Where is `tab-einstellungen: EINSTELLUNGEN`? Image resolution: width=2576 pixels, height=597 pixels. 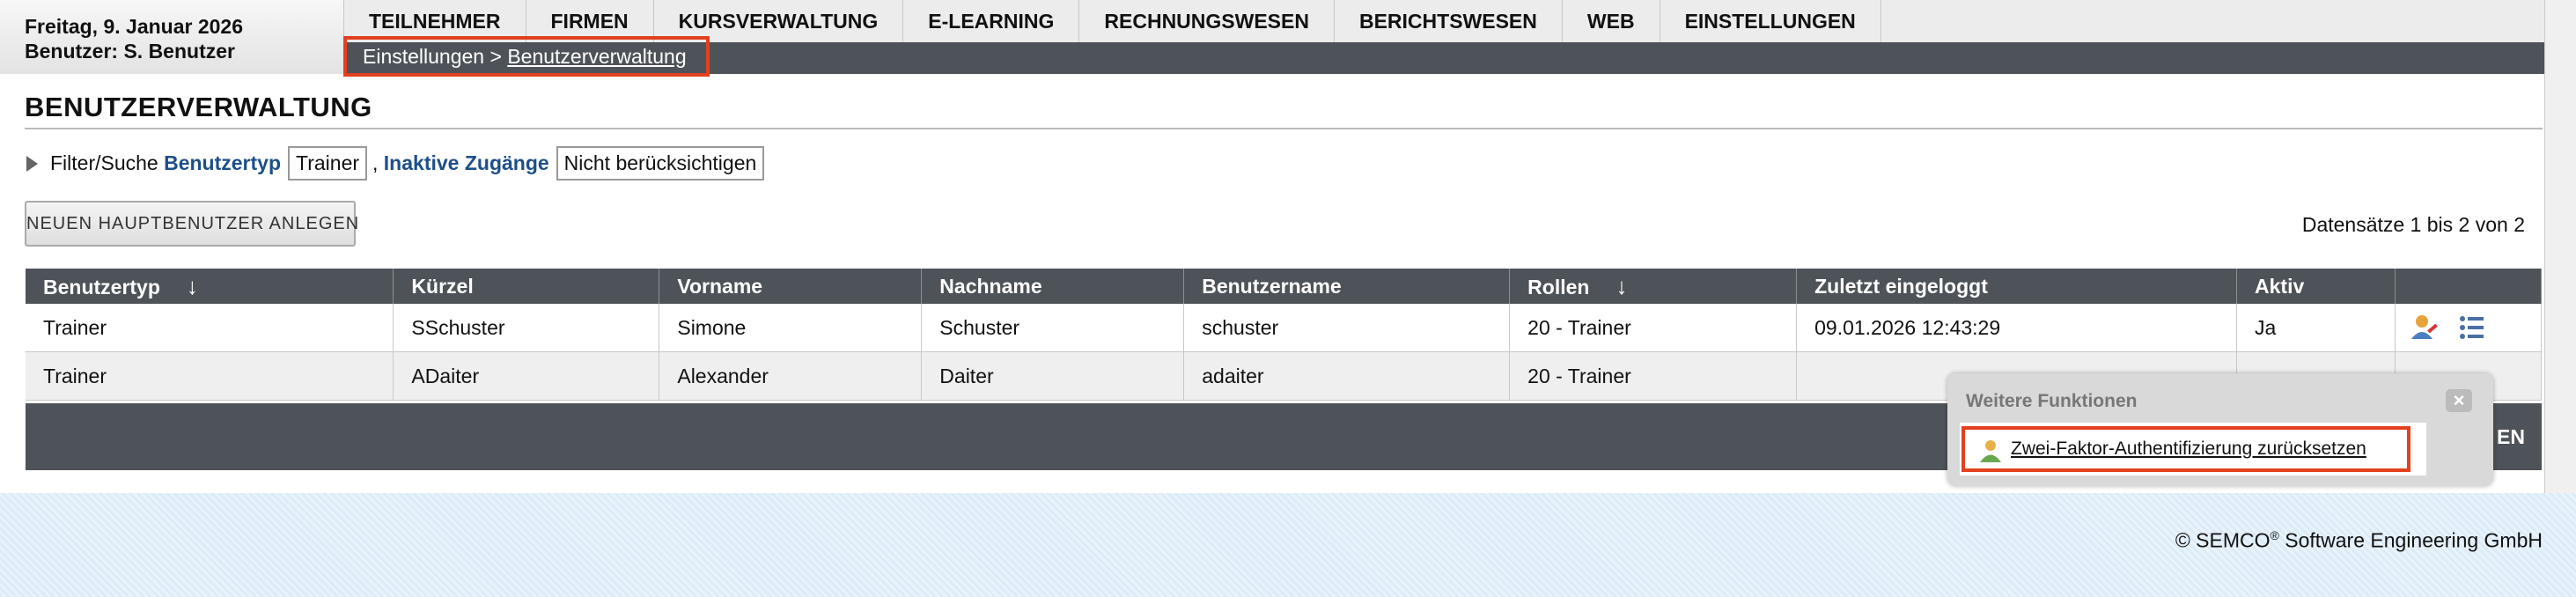 tab-einstellungen: EINSTELLUNGEN is located at coordinates (1770, 21).